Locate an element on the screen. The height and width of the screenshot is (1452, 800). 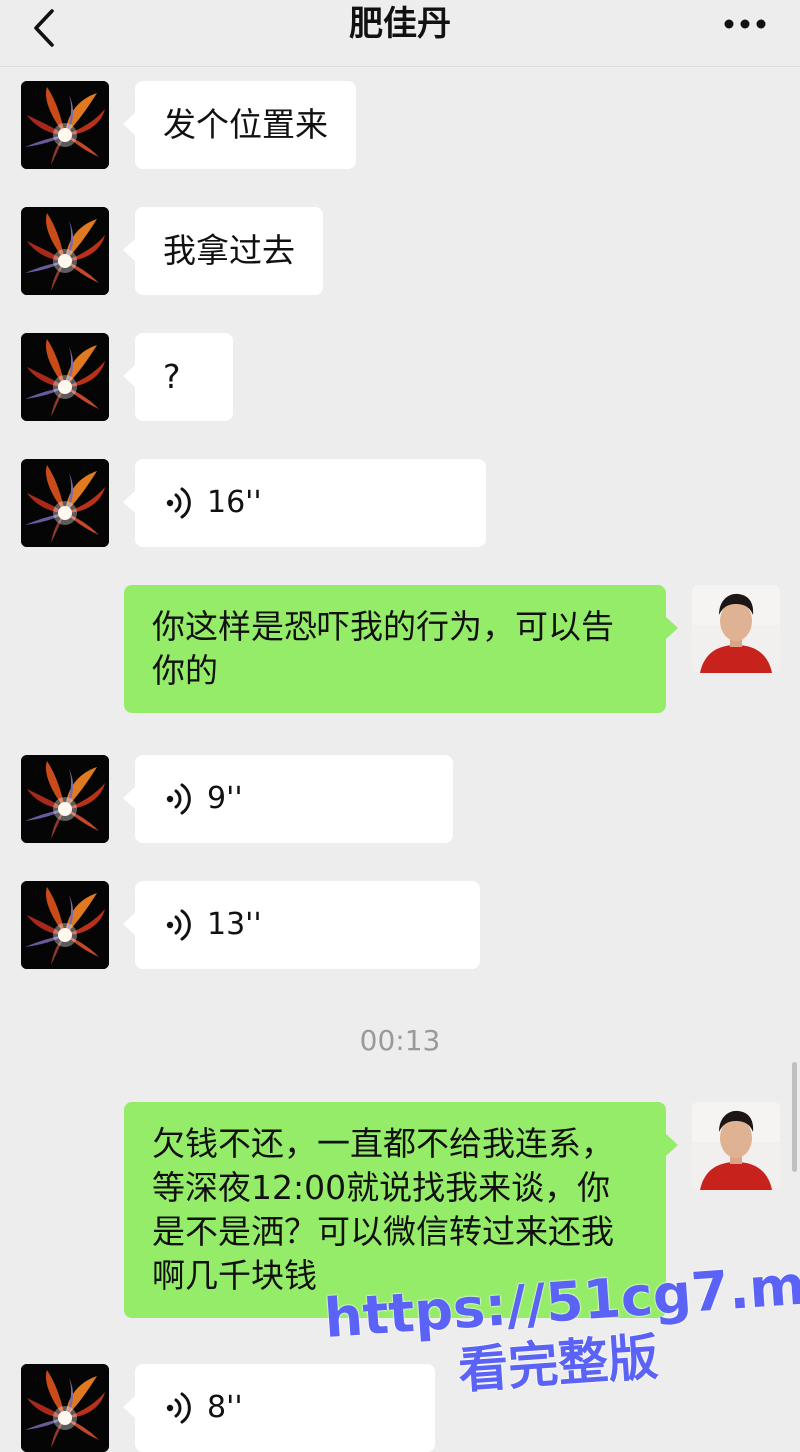
outgoing-text-bubble: 你这样是恐吓我的行为，可以告你的 is located at coordinates (401, 649).